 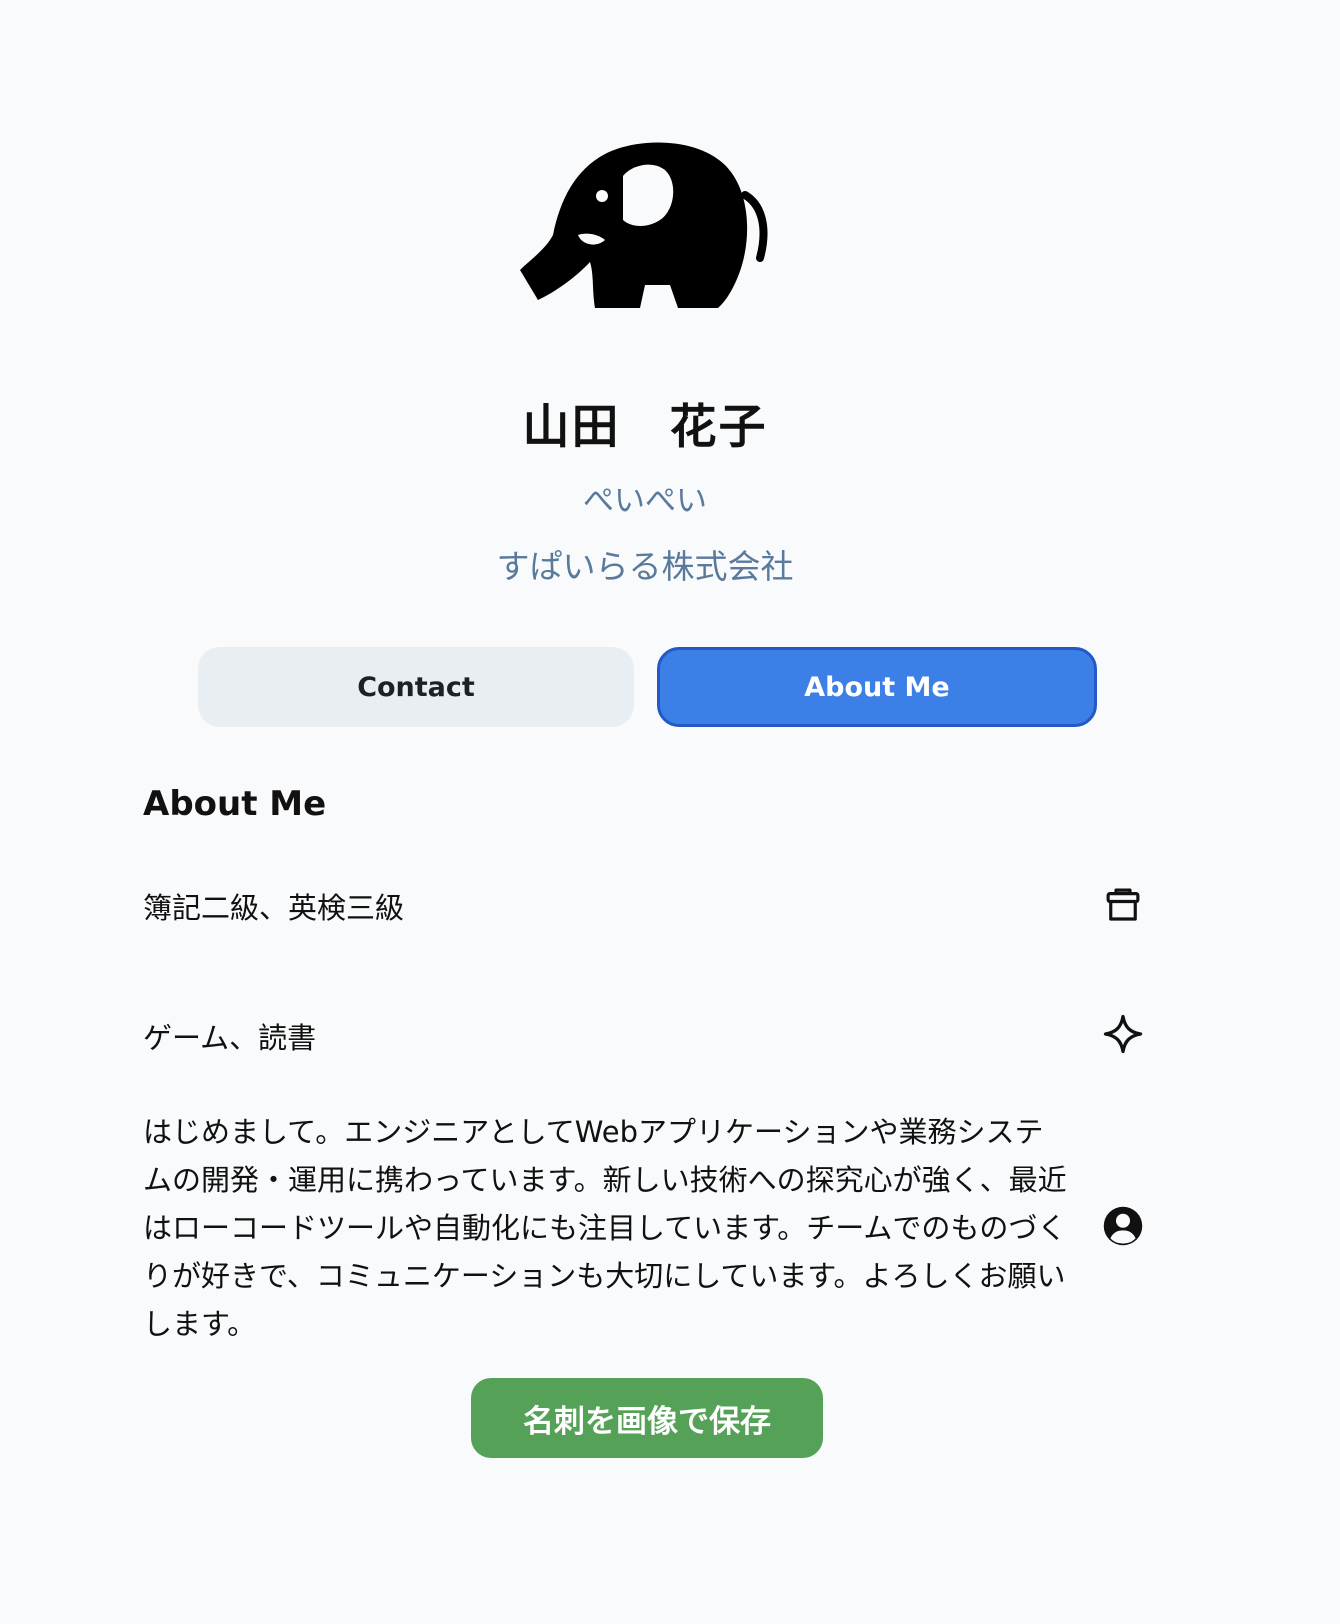 What do you see at coordinates (230, 1038) in the screenshot?
I see `hobbies-text: ゲーム、読書` at bounding box center [230, 1038].